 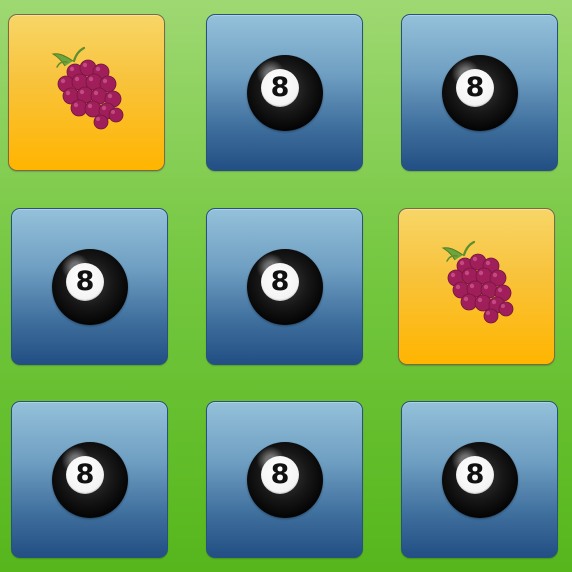 I want to click on card-2: 8, so click(x=284, y=92).